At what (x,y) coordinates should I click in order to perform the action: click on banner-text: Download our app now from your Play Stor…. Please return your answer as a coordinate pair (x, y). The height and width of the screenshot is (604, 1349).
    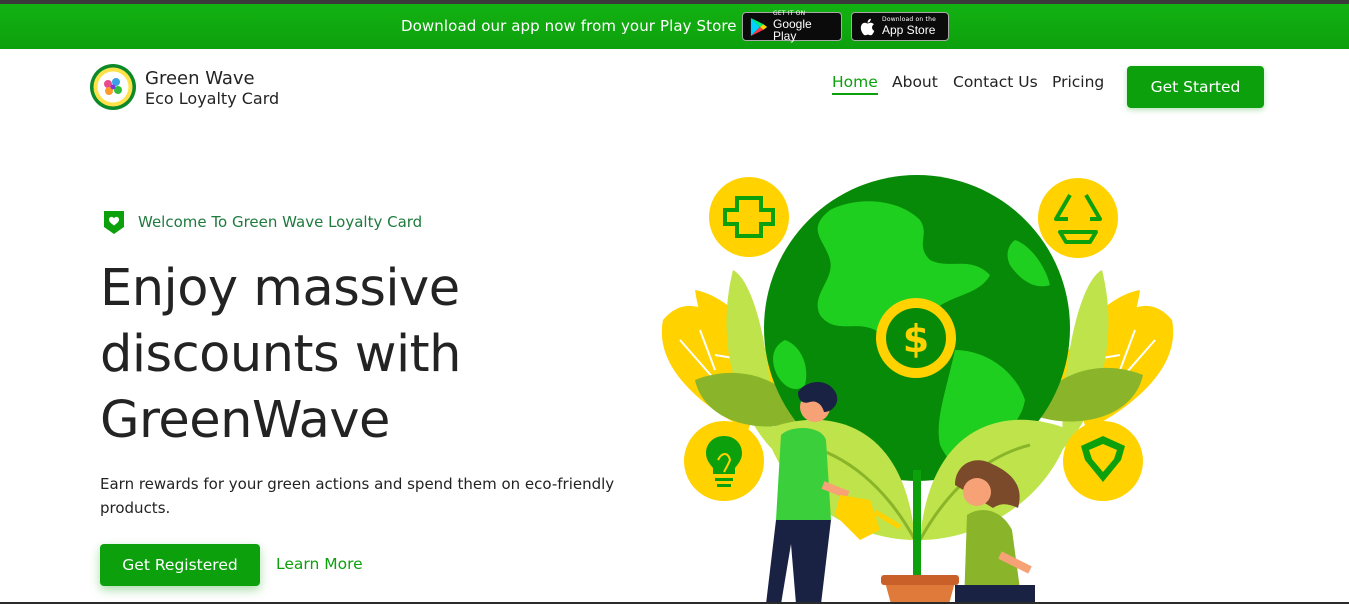
    Looking at the image, I should click on (569, 26).